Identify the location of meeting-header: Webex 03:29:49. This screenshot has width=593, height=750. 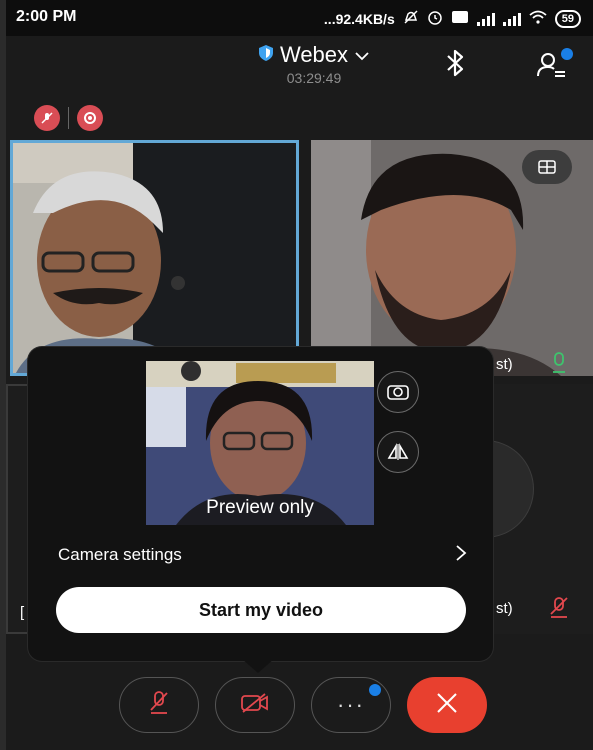
(299, 66).